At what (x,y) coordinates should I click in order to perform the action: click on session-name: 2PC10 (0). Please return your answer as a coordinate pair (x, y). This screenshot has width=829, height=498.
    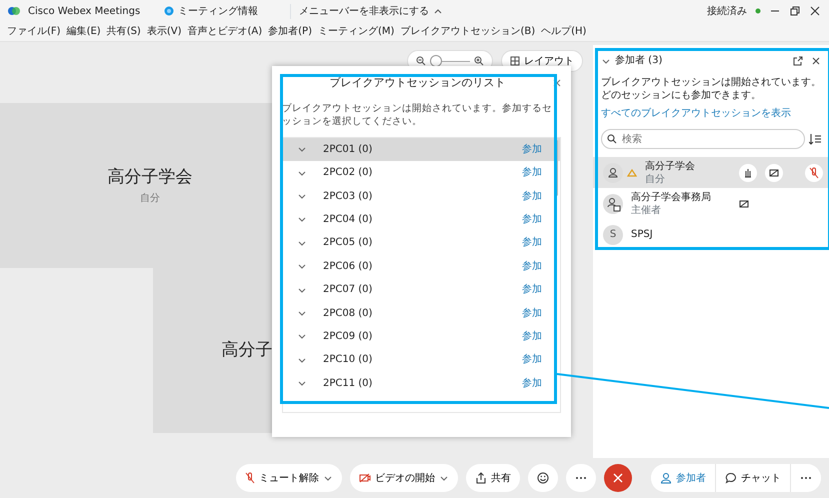
    Looking at the image, I should click on (347, 360).